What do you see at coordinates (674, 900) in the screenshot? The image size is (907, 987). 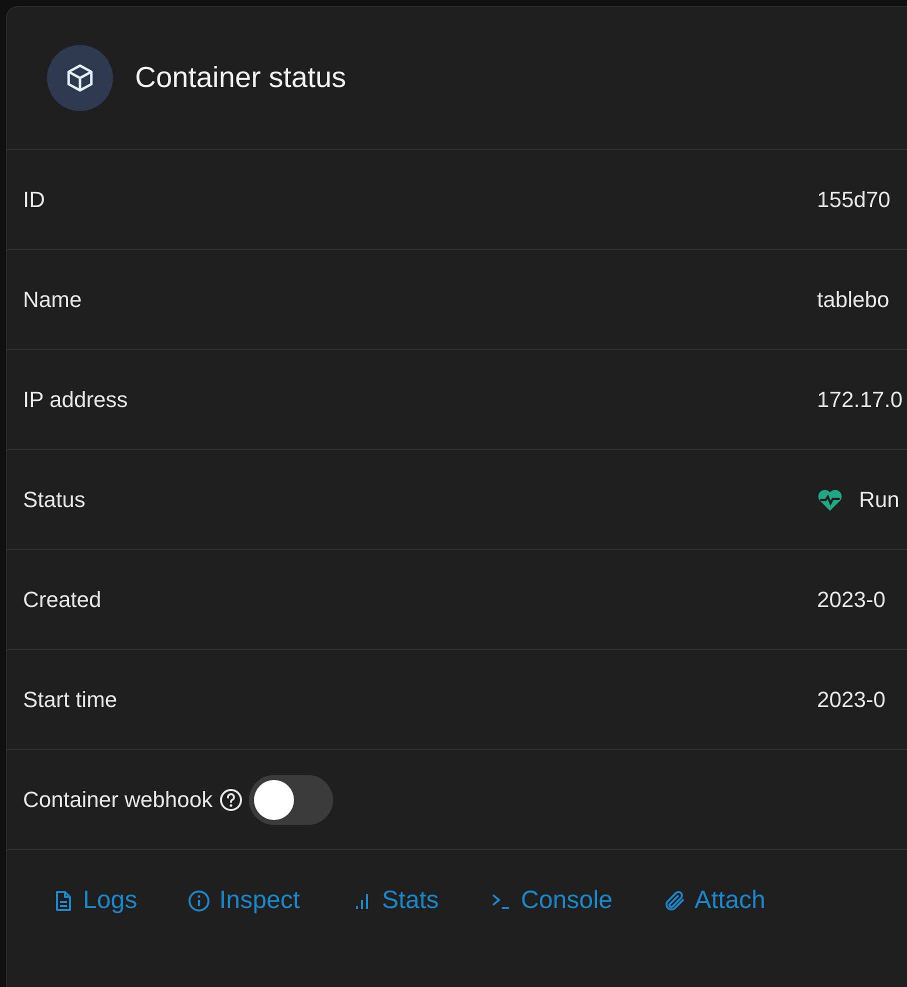 I see `paperclip-icon` at bounding box center [674, 900].